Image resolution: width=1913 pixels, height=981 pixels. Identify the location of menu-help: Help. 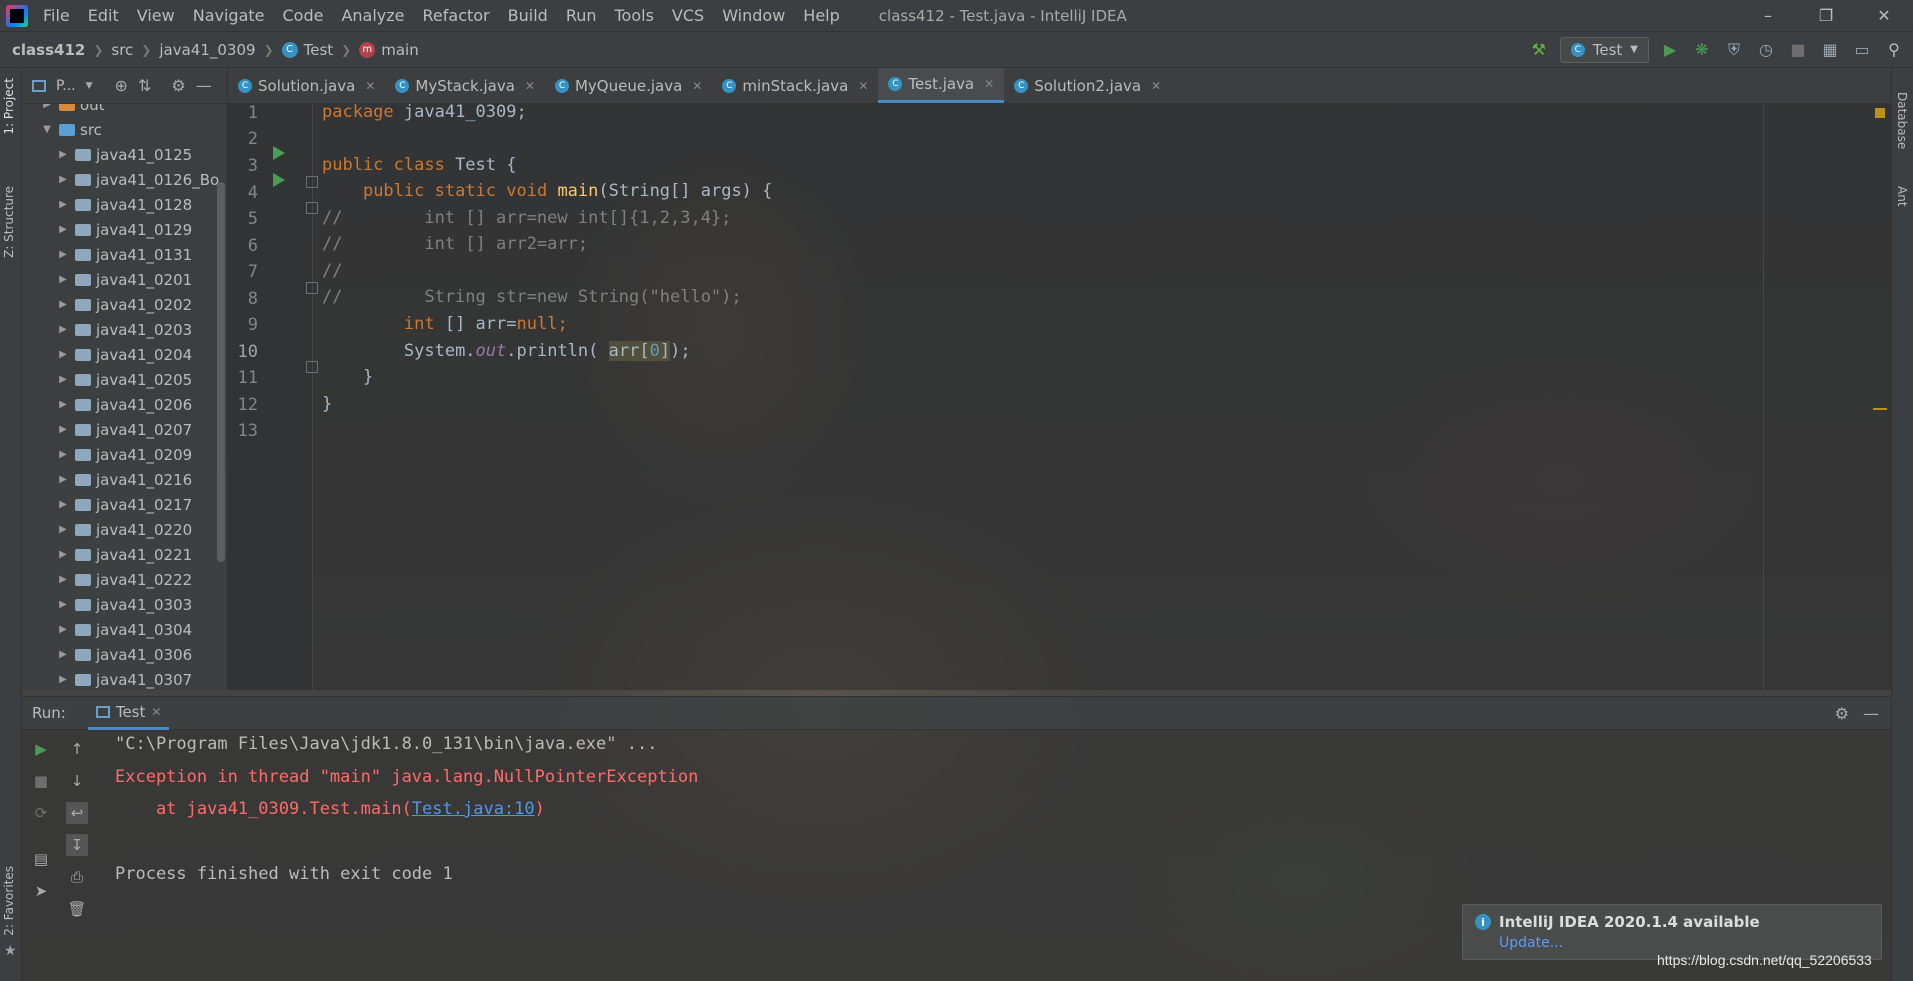
(821, 16).